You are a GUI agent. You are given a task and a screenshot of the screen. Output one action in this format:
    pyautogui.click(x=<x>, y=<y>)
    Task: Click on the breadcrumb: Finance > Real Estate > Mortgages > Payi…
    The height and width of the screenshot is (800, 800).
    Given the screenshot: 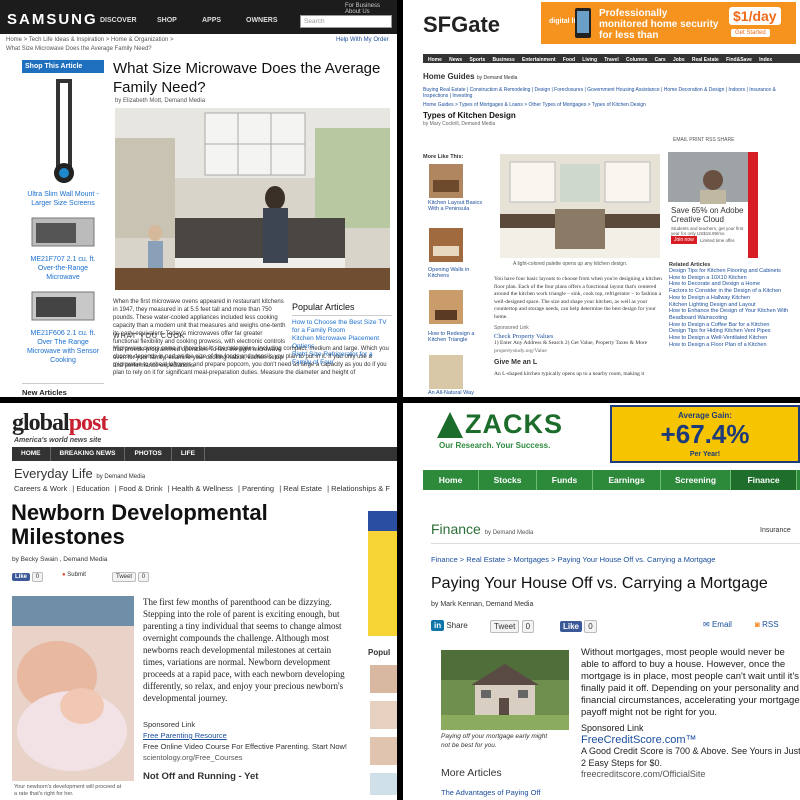 What is the action you would take?
    pyautogui.click(x=573, y=559)
    